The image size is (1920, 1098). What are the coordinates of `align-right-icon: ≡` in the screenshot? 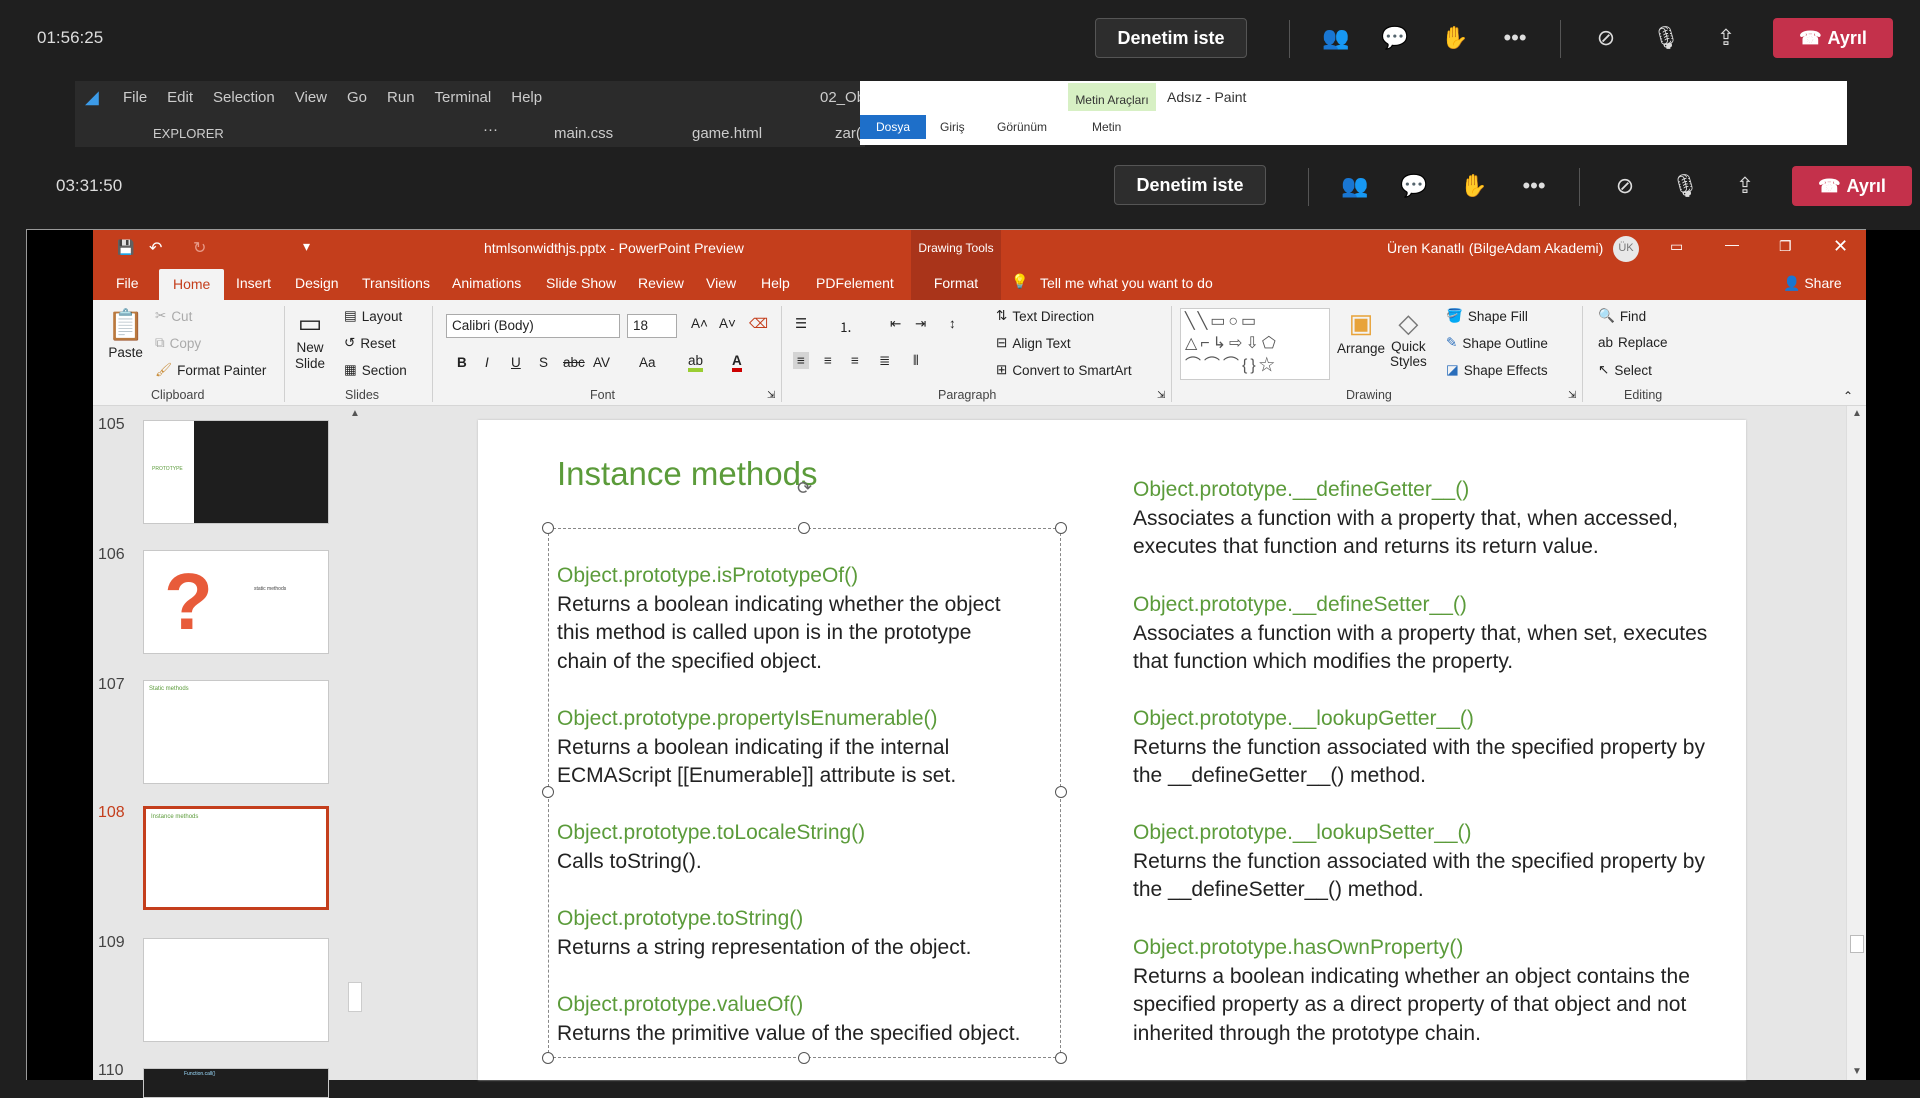 It's located at (855, 360).